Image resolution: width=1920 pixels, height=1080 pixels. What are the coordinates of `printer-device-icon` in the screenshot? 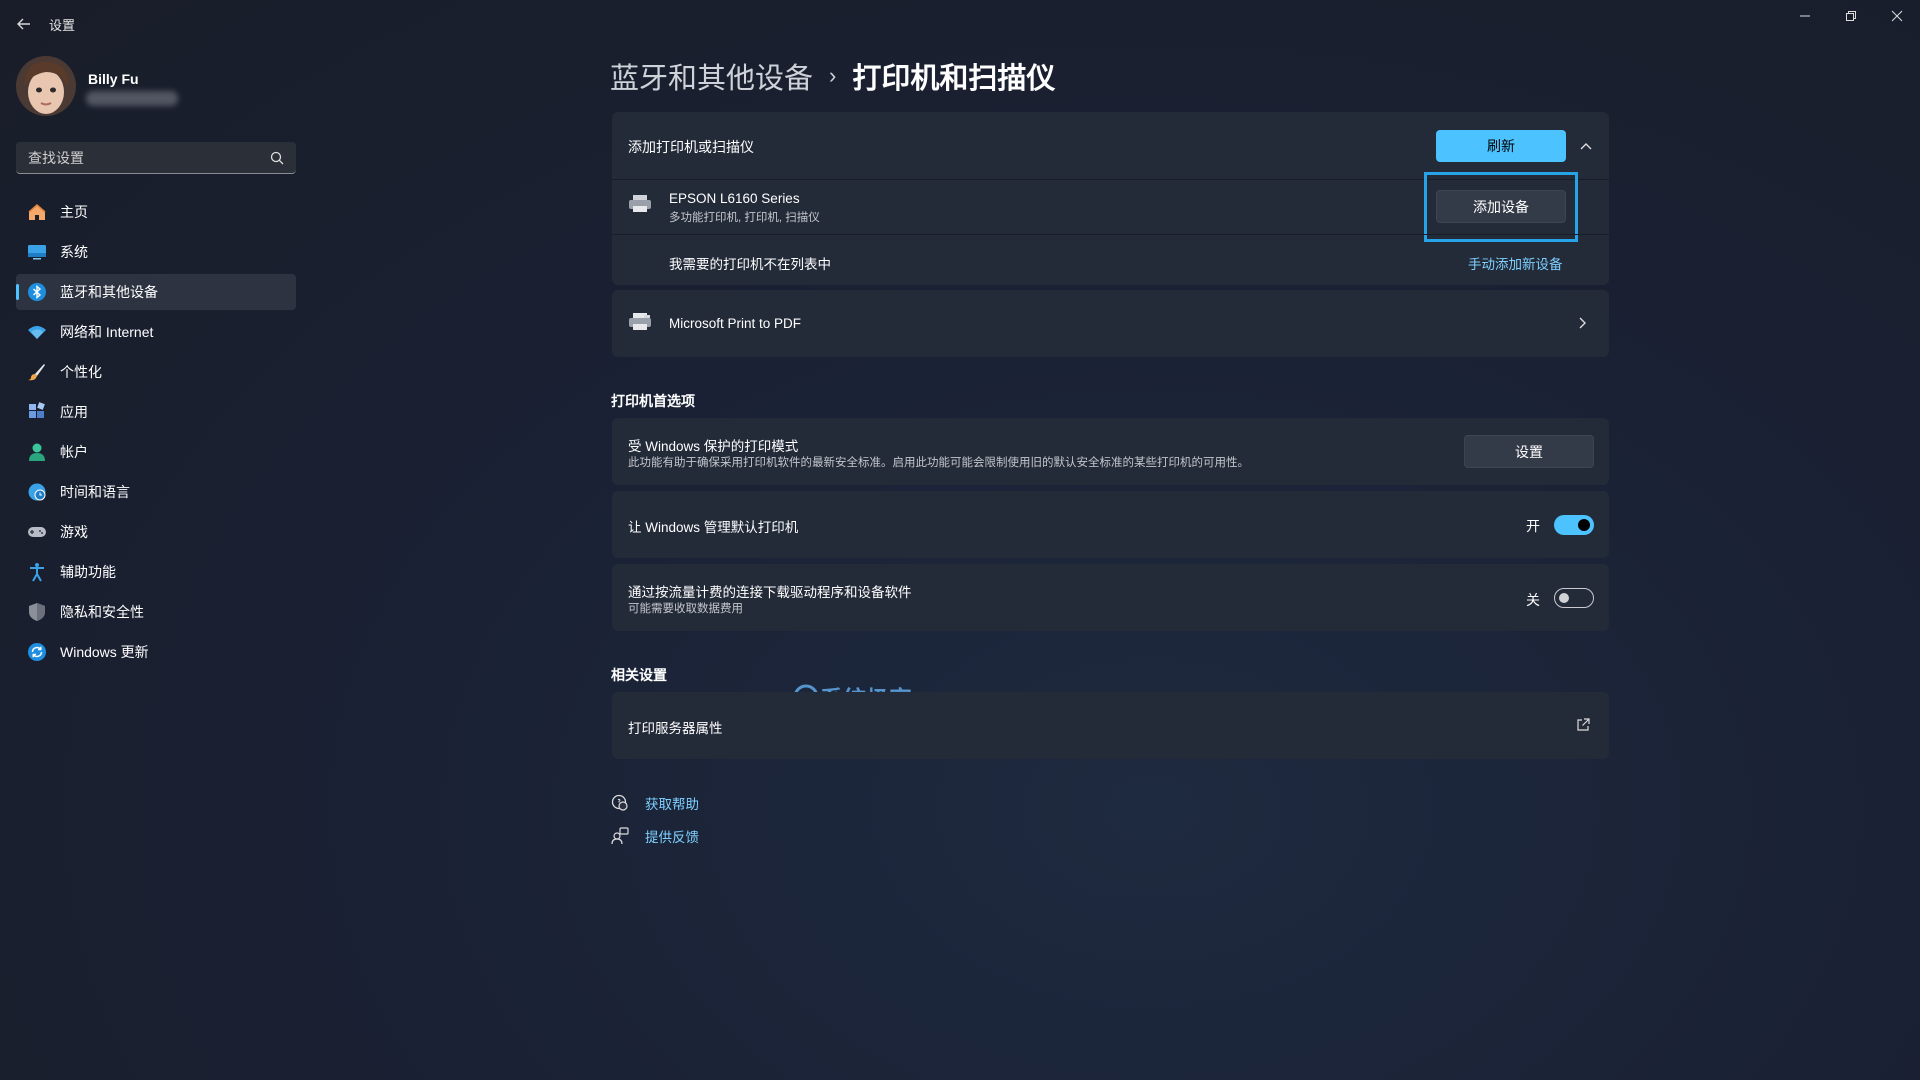 It's located at (640, 204).